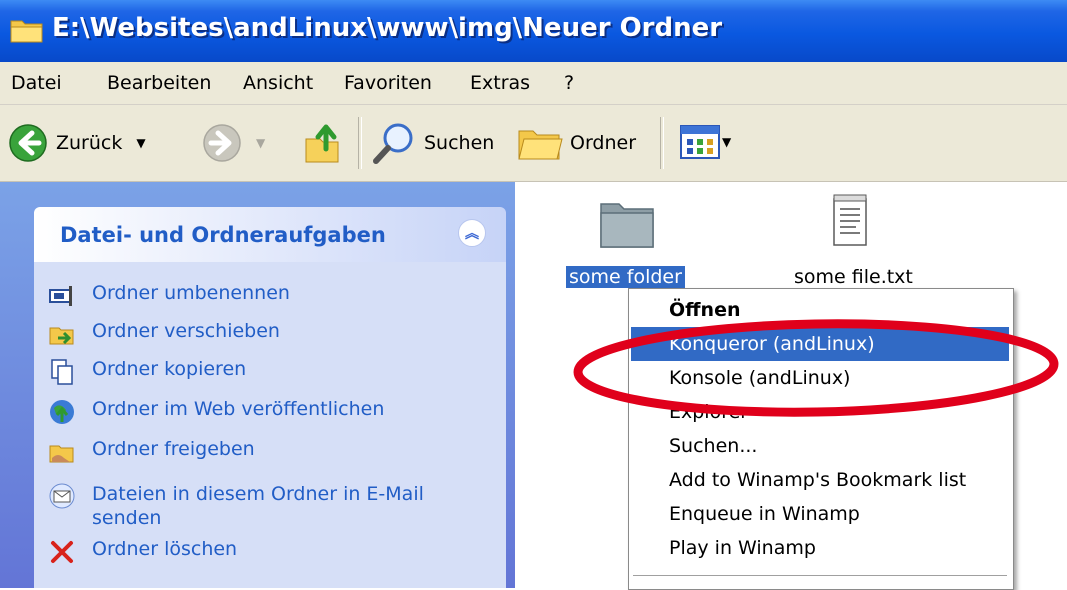 The width and height of the screenshot is (1067, 590). What do you see at coordinates (62, 552) in the screenshot?
I see `delete-icon` at bounding box center [62, 552].